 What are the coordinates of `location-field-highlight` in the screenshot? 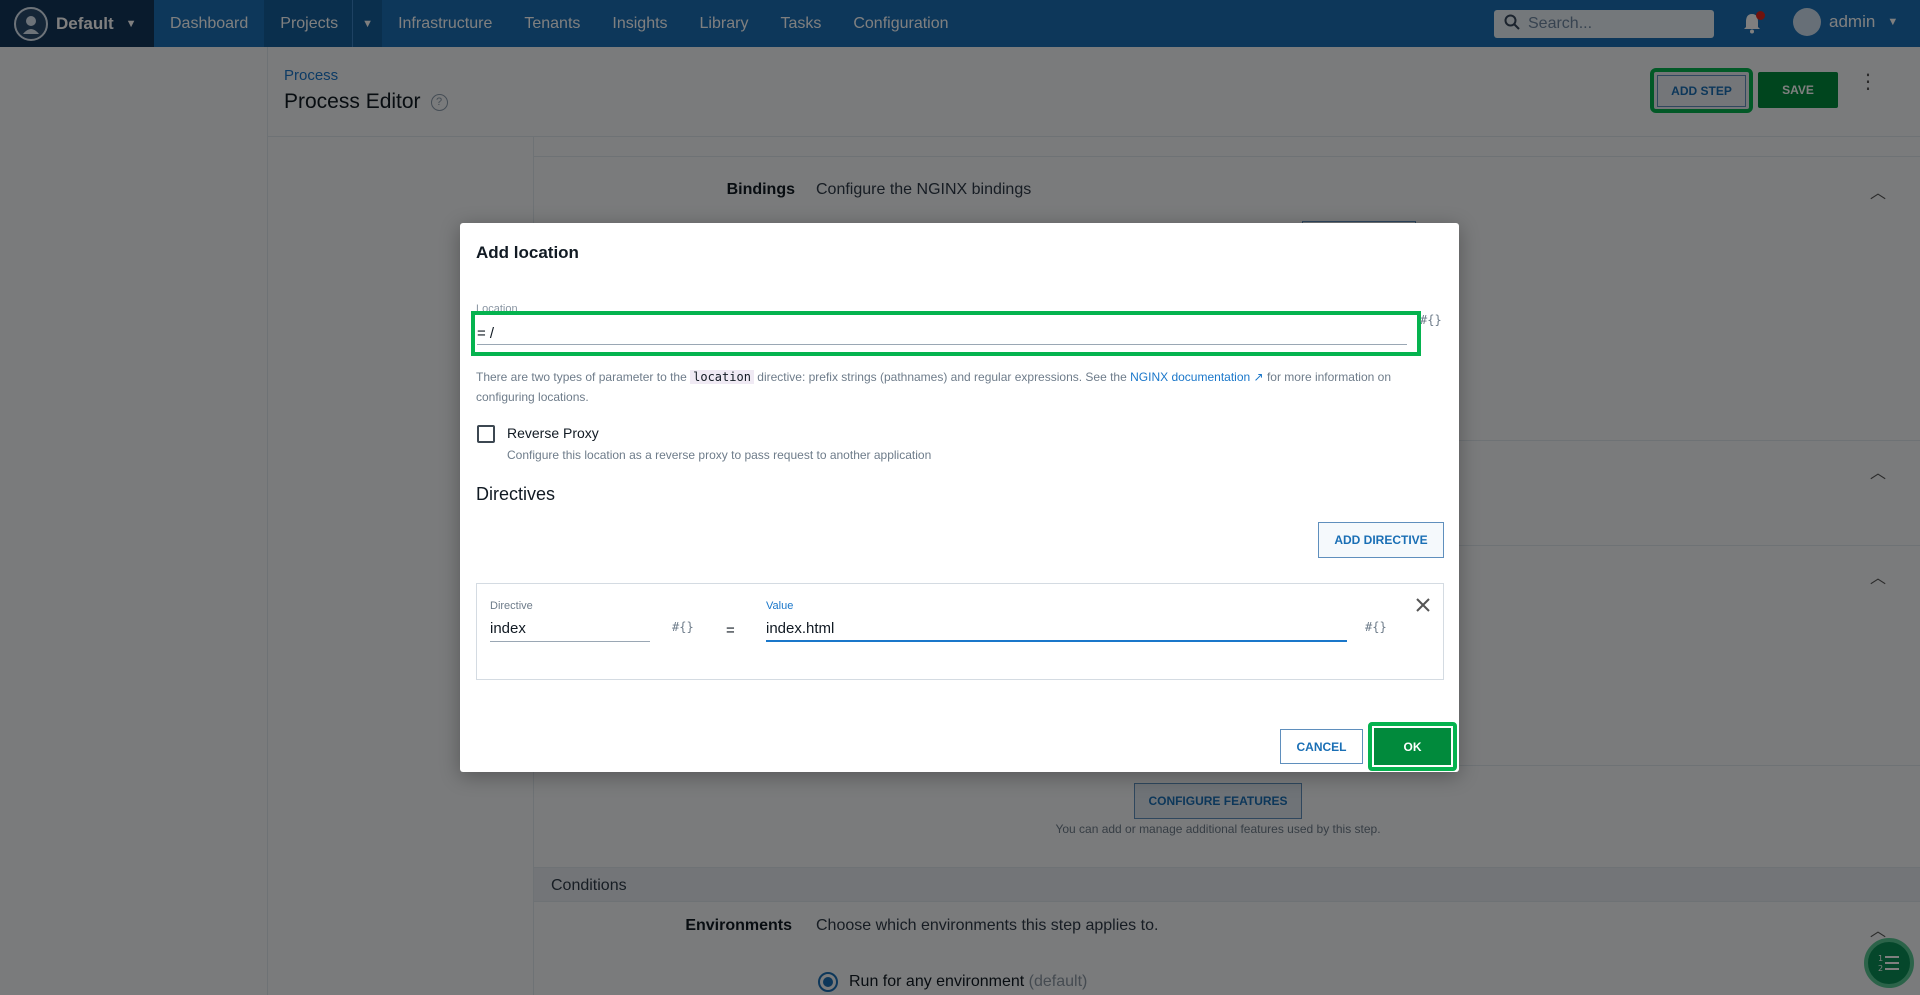 It's located at (946, 333).